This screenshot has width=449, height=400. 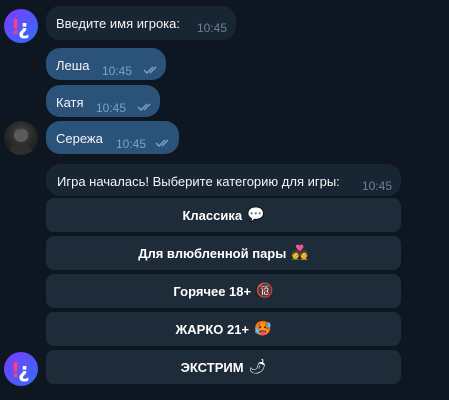 I want to click on no-under-18-icon: 🔞, so click(x=265, y=291).